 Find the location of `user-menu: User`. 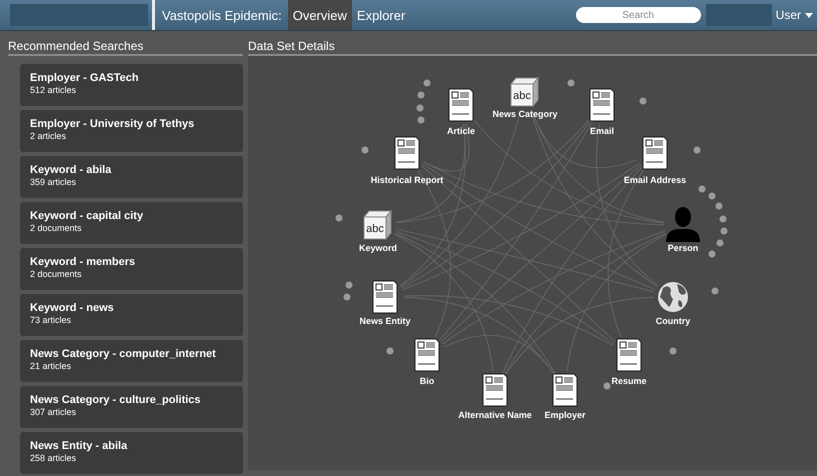

user-menu: User is located at coordinates (794, 15).